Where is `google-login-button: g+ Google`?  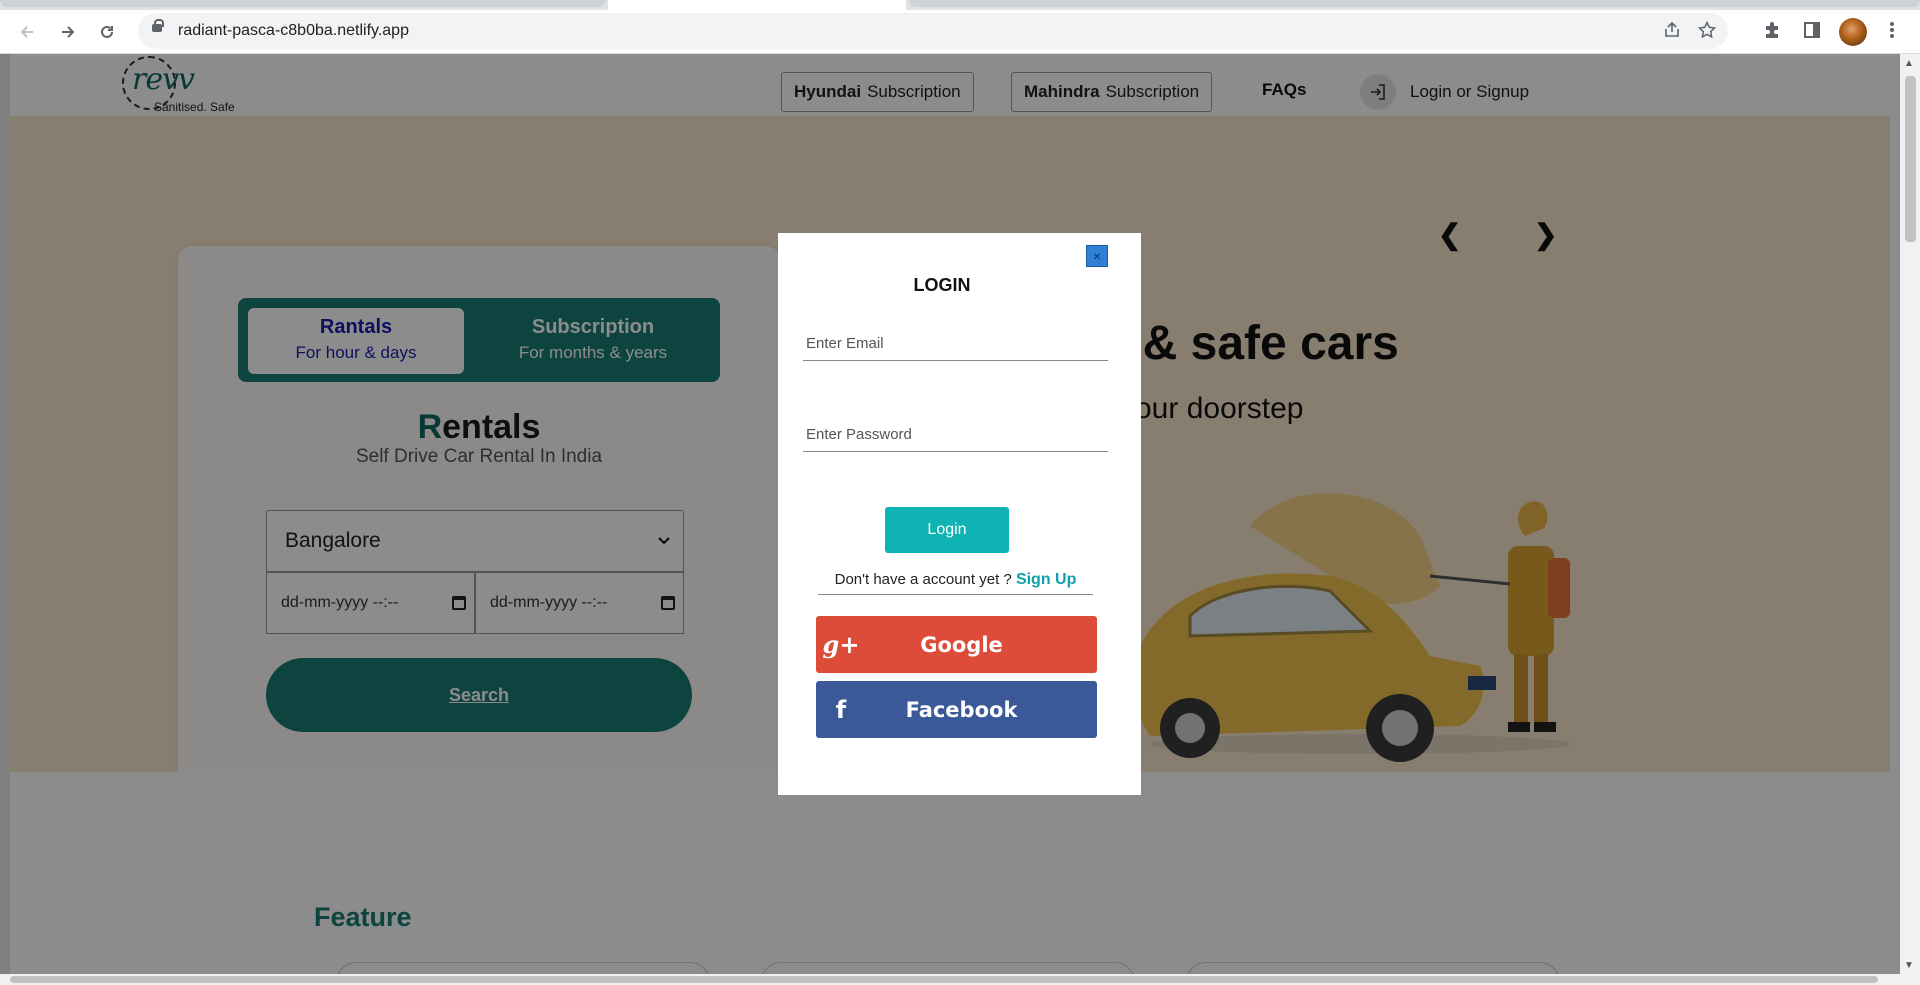
google-login-button: g+ Google is located at coordinates (956, 644).